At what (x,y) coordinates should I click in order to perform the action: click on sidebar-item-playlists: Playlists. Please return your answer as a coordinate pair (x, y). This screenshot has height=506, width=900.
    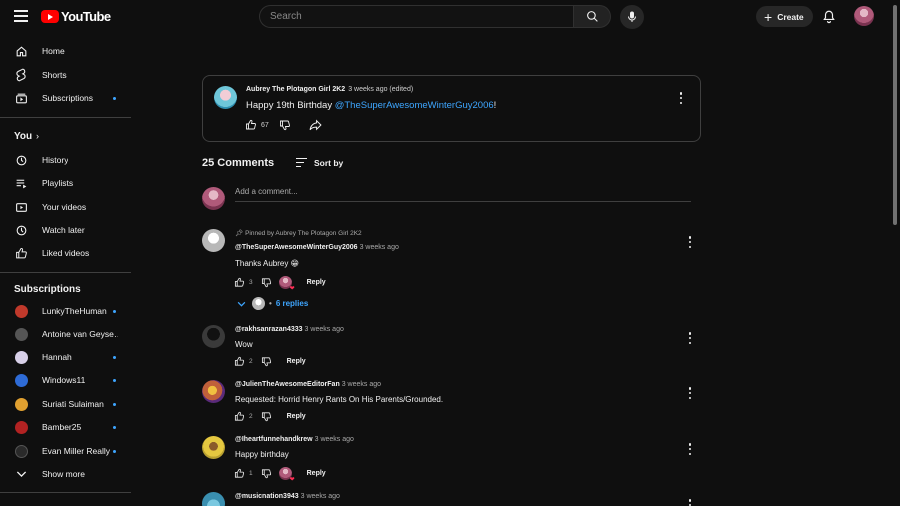
    Looking at the image, I should click on (65, 183).